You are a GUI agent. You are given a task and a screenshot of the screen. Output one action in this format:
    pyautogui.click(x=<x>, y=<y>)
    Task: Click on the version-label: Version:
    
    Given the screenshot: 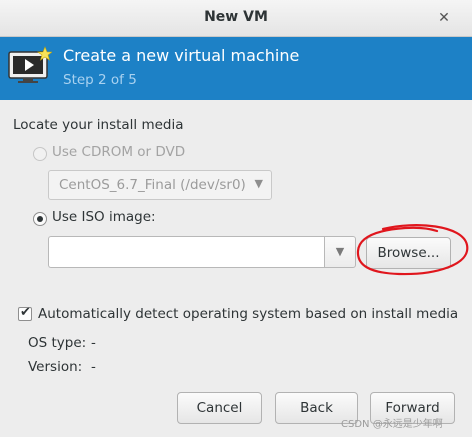 What is the action you would take?
    pyautogui.click(x=55, y=367)
    